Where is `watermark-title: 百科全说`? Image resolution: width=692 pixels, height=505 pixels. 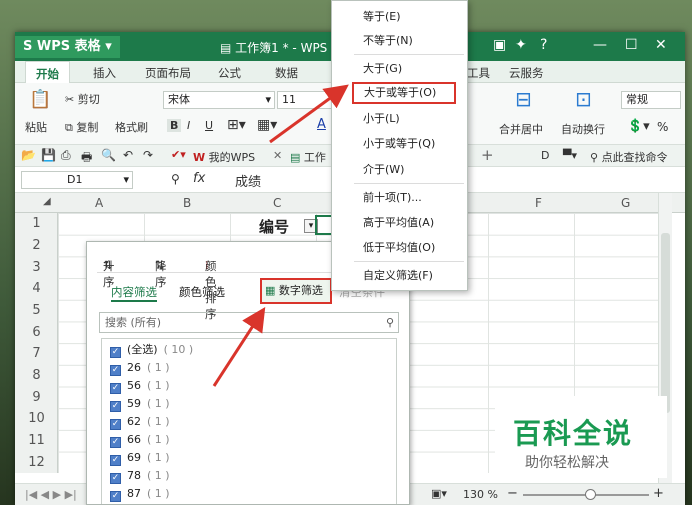 watermark-title: 百科全说 is located at coordinates (573, 433).